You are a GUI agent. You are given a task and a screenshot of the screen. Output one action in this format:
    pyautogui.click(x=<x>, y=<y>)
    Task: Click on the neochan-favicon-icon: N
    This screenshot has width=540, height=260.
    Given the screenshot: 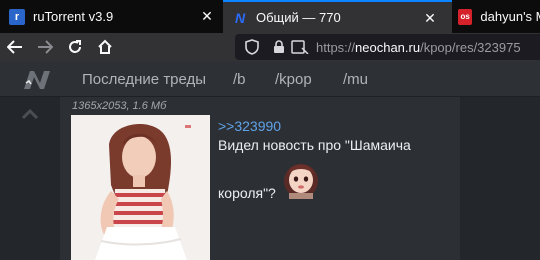 What is the action you would take?
    pyautogui.click(x=240, y=17)
    